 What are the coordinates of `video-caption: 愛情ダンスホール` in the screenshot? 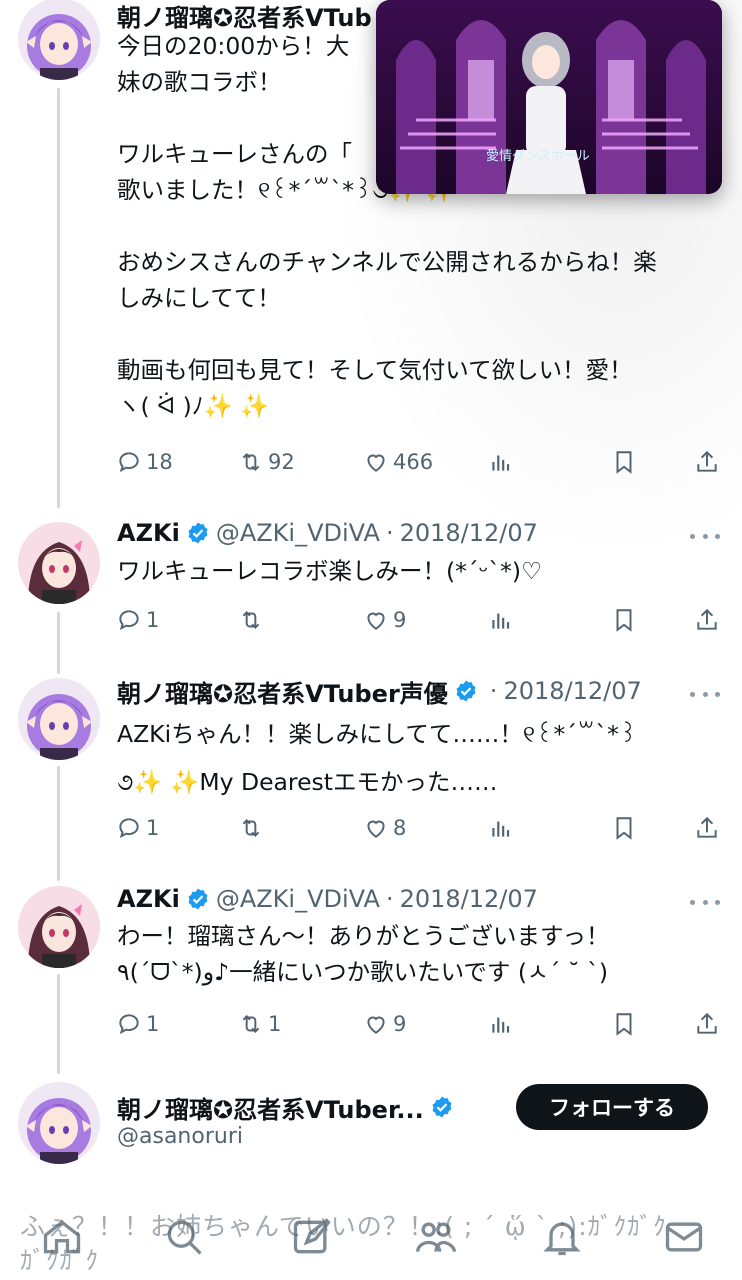 It's located at (538, 156).